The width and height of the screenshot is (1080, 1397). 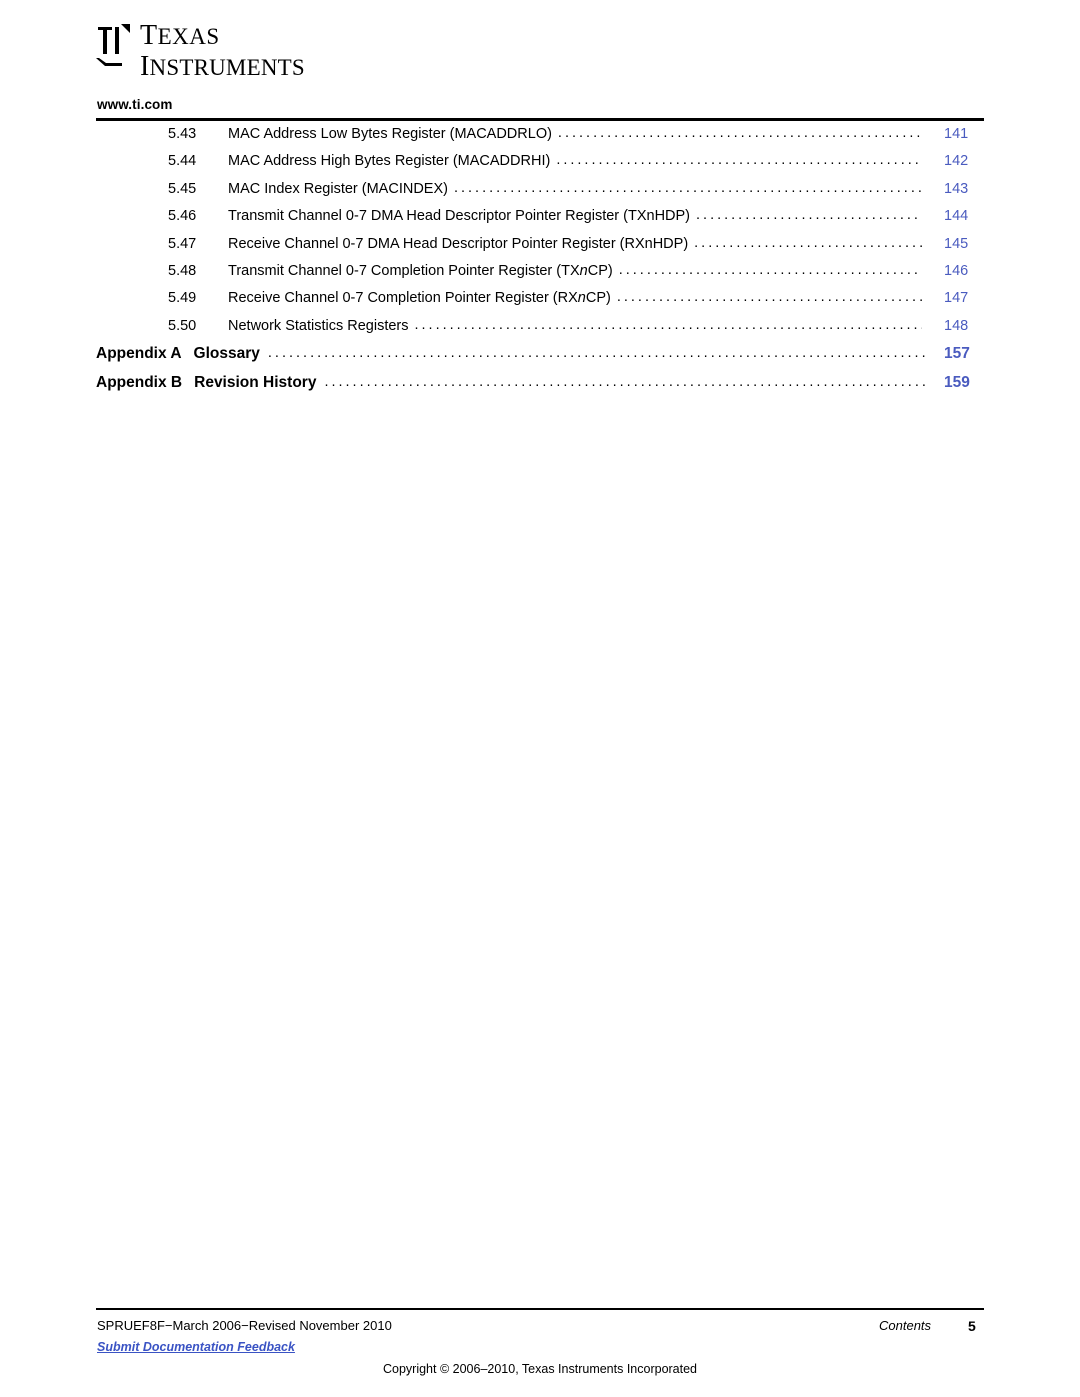 I want to click on ti-logo-line2: INSTRUMENTS, so click(x=222, y=66).